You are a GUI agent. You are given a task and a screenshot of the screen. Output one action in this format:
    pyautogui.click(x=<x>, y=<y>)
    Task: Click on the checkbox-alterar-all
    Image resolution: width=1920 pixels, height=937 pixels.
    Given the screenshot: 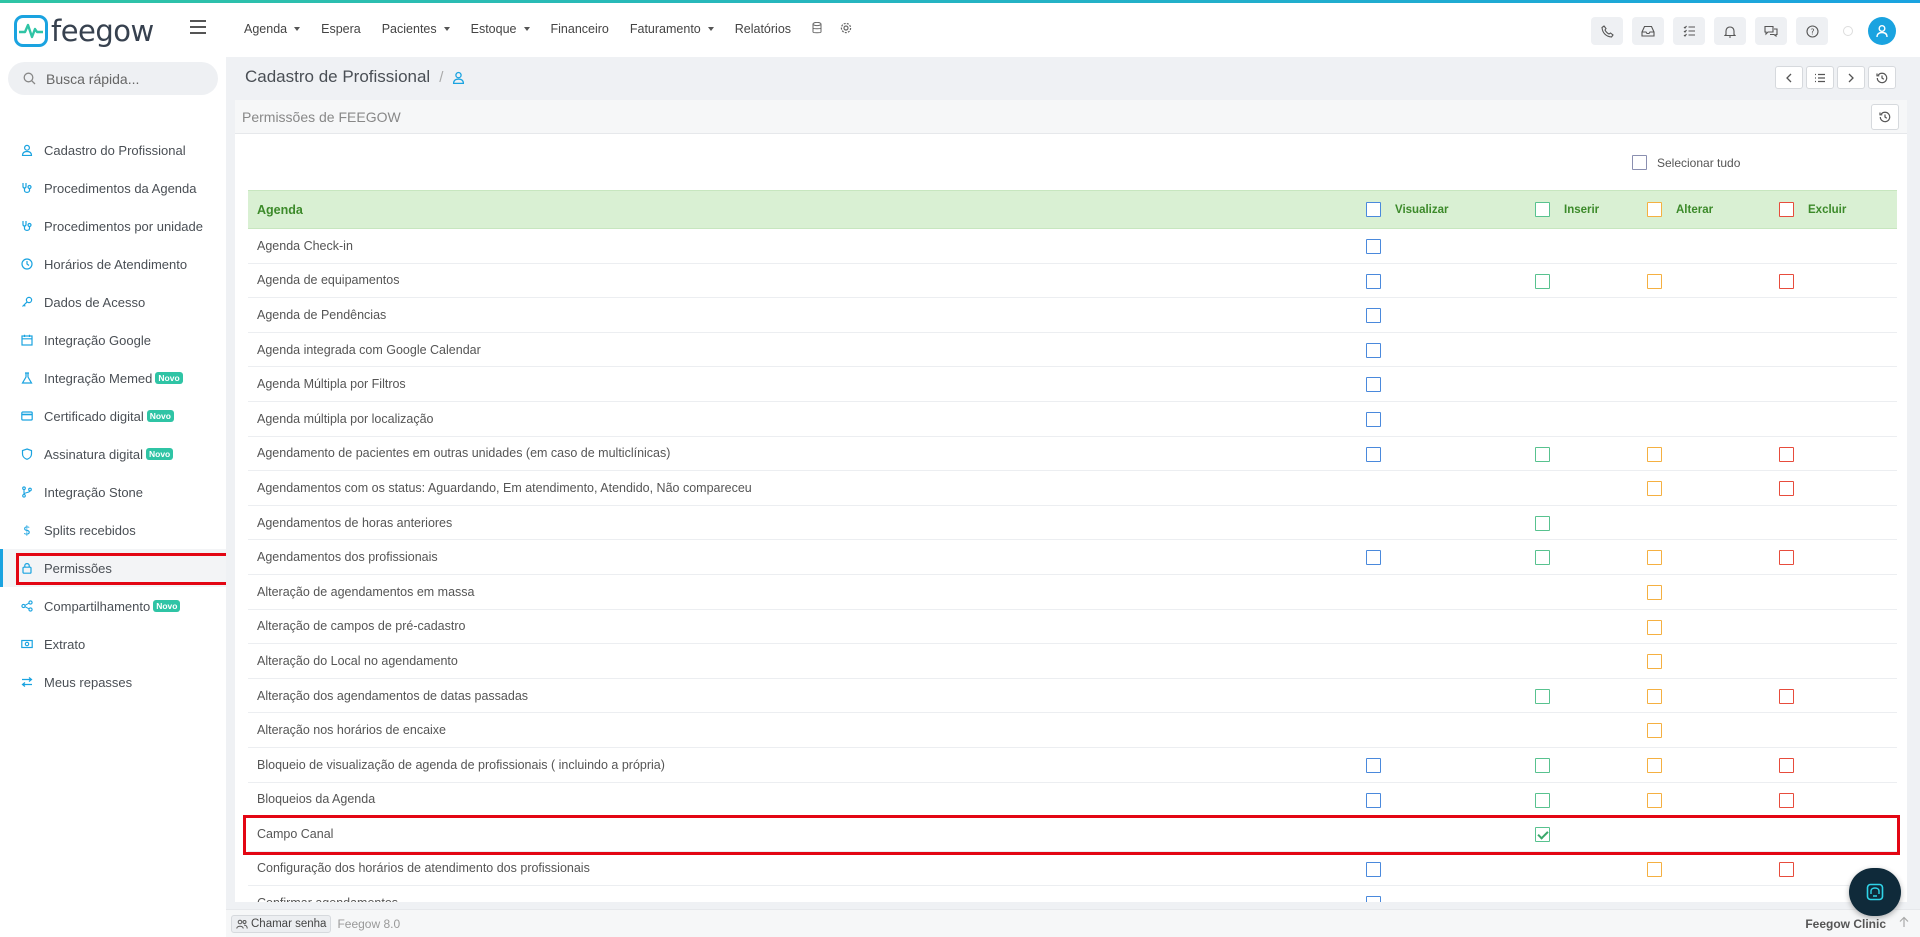 What is the action you would take?
    pyautogui.click(x=1654, y=209)
    